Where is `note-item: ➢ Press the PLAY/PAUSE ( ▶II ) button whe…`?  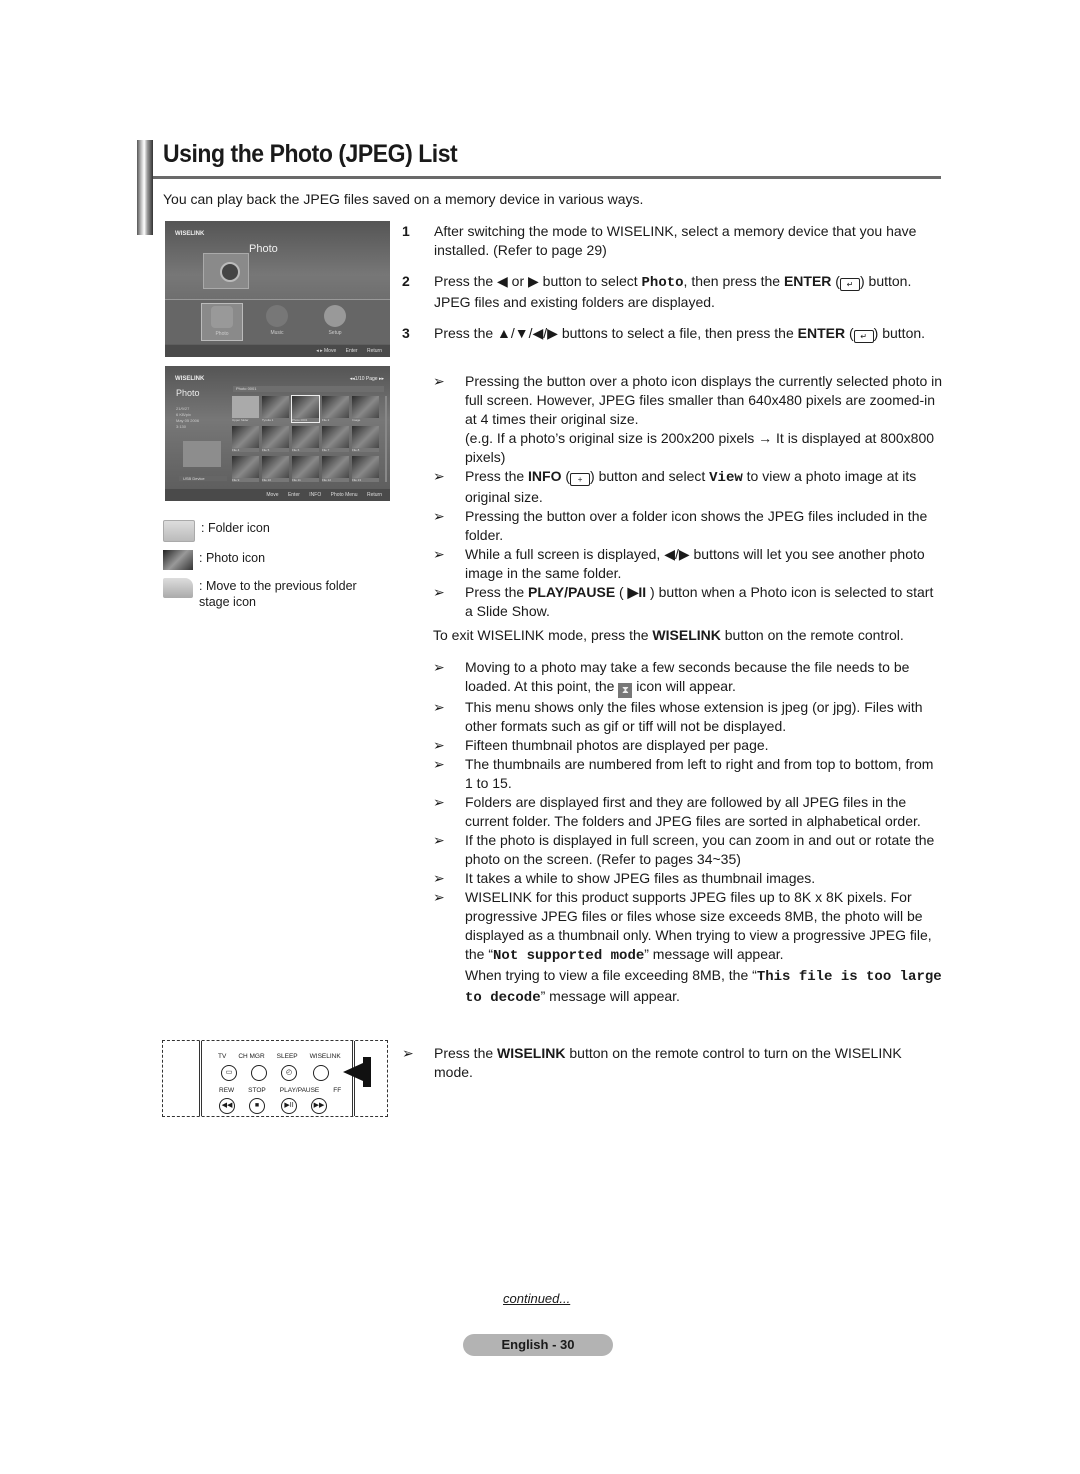 note-item: ➢ Press the PLAY/PAUSE ( ▶II ) button whe… is located at coordinates (683, 601).